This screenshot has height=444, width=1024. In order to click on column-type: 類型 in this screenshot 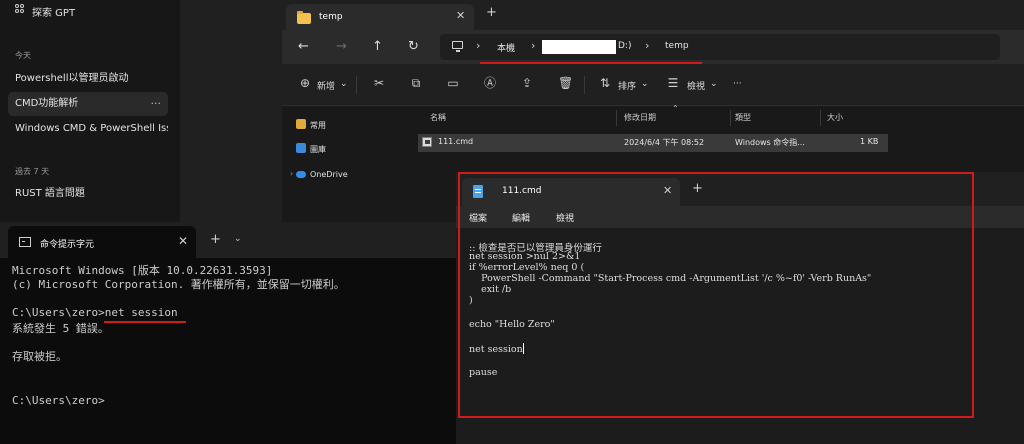, I will do `click(743, 117)`.